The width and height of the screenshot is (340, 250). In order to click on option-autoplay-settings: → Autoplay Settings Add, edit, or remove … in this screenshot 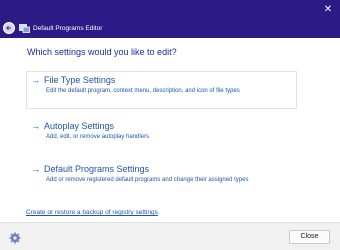, I will do `click(161, 136)`.